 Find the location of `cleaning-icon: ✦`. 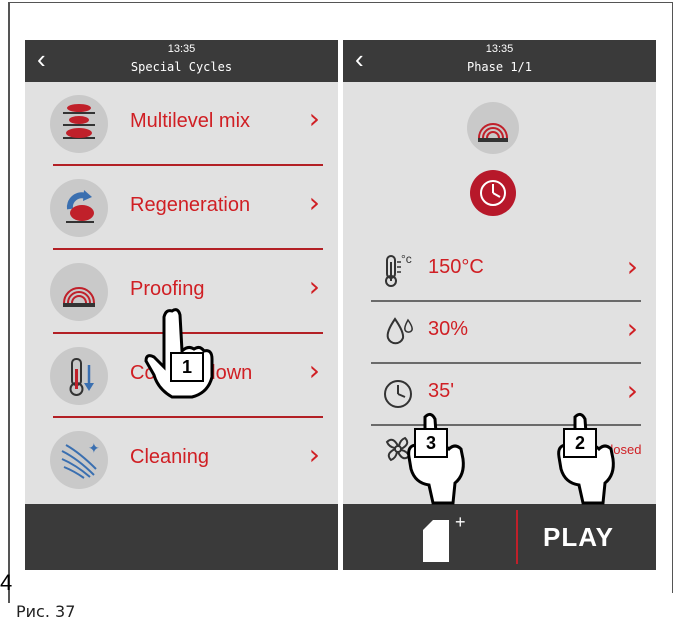

cleaning-icon: ✦ is located at coordinates (79, 460).